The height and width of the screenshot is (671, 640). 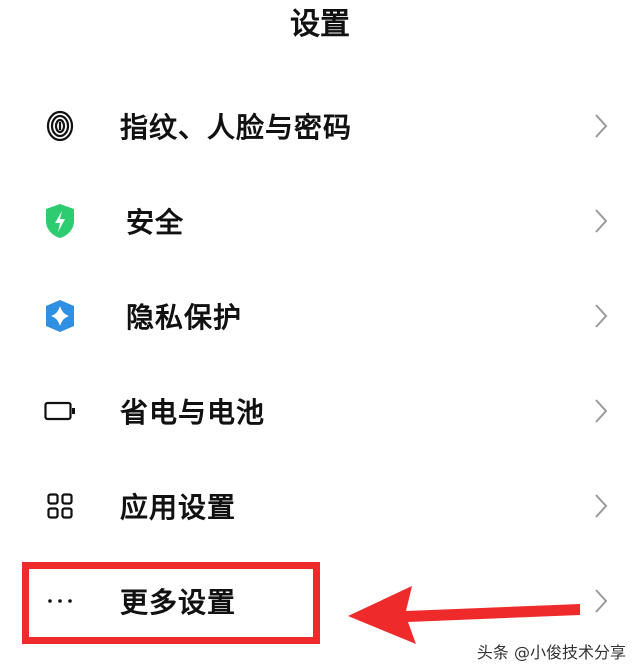 I want to click on watermark: 头条 @小俊技术分享, so click(x=551, y=652).